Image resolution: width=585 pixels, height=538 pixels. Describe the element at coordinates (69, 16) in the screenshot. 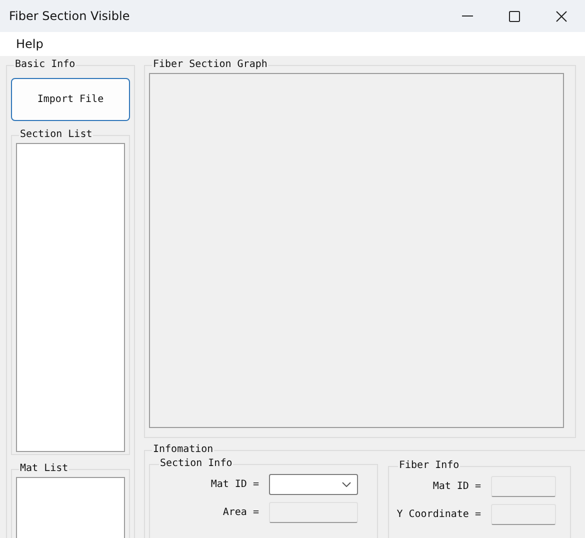

I see `window-title: Fiber Section Visible` at that location.